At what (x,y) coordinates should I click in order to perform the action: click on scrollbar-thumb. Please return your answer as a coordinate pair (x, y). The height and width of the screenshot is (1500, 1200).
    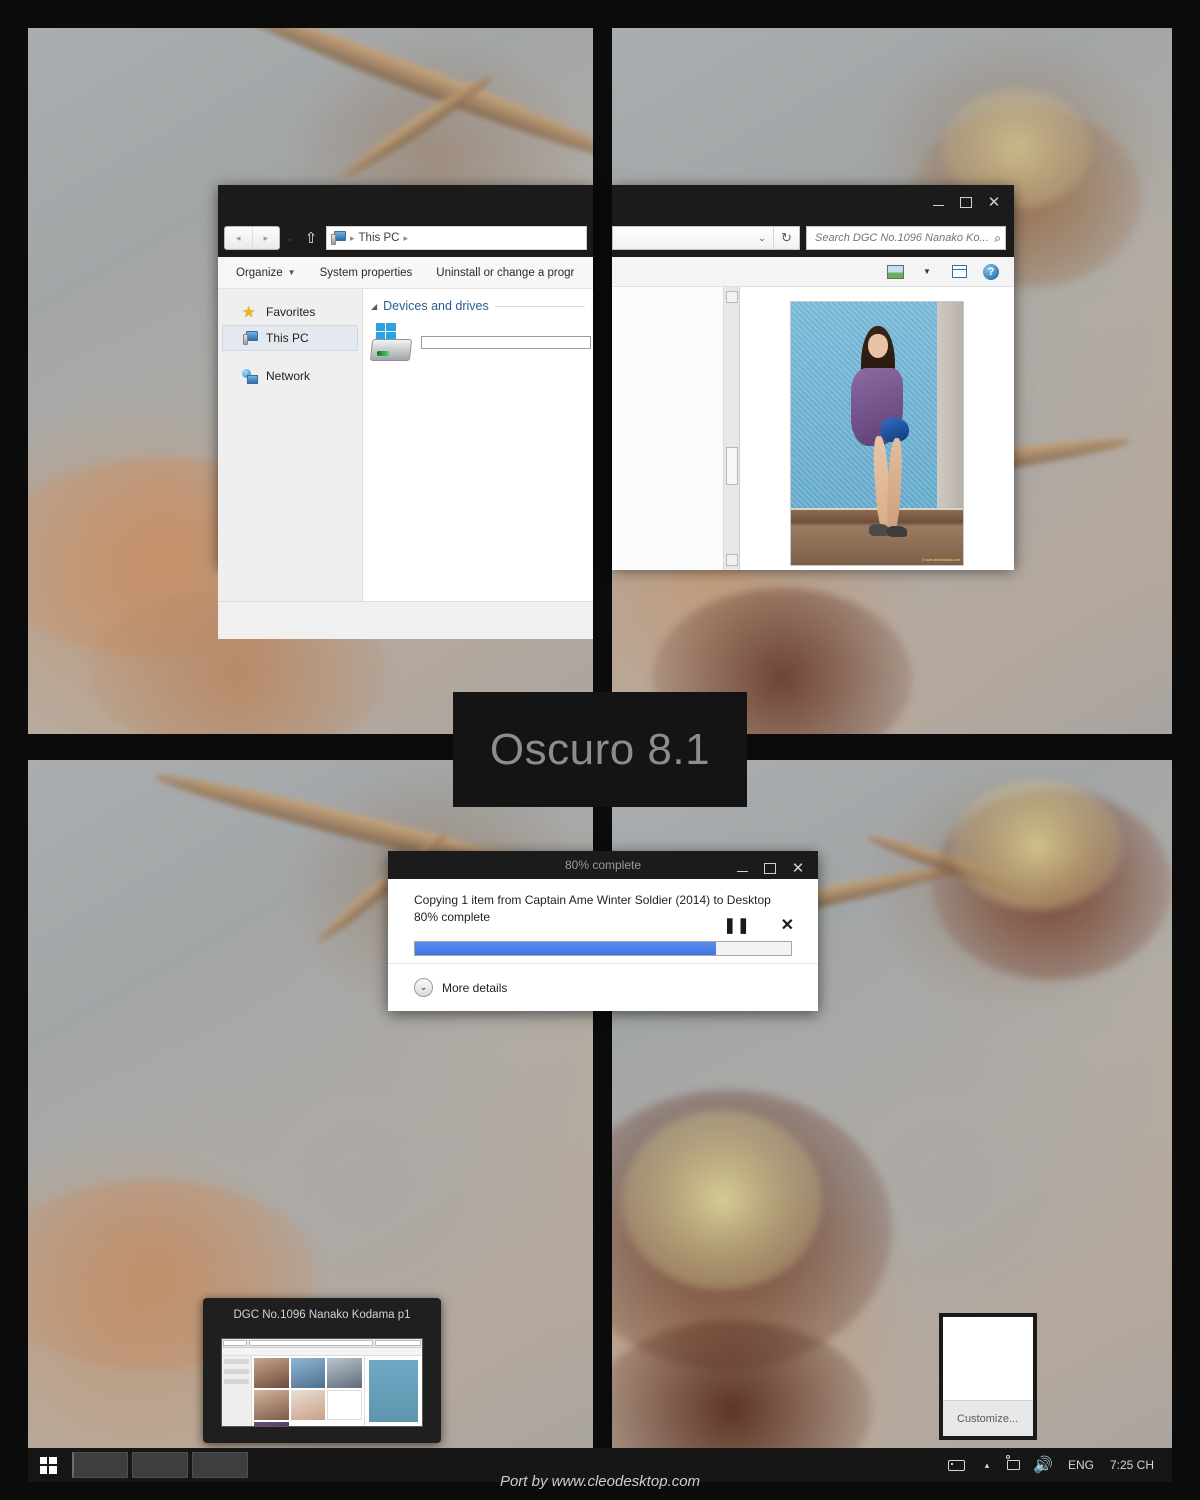
    Looking at the image, I should click on (732, 466).